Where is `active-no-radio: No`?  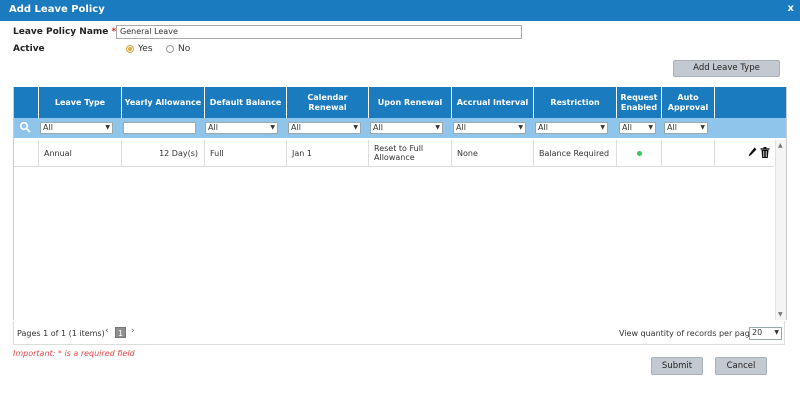
active-no-radio: No is located at coordinates (178, 49).